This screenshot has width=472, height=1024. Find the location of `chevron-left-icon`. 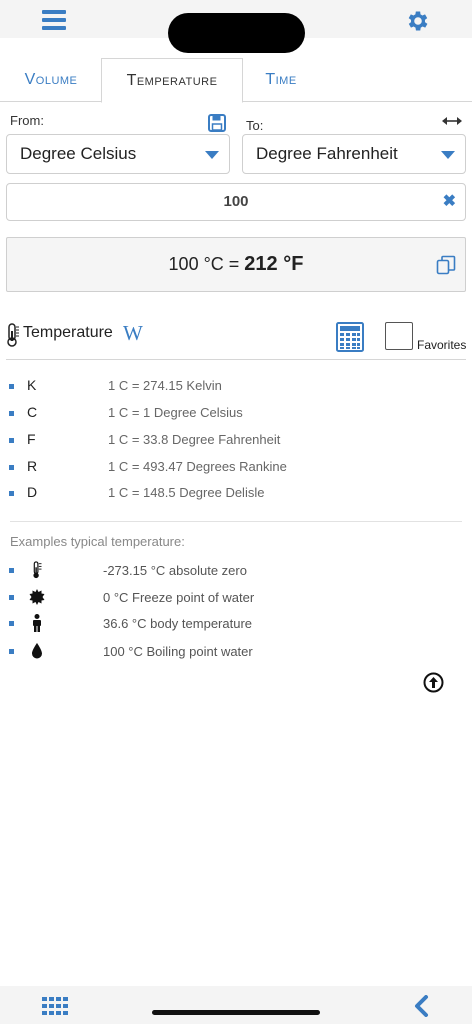

chevron-left-icon is located at coordinates (421, 1006).